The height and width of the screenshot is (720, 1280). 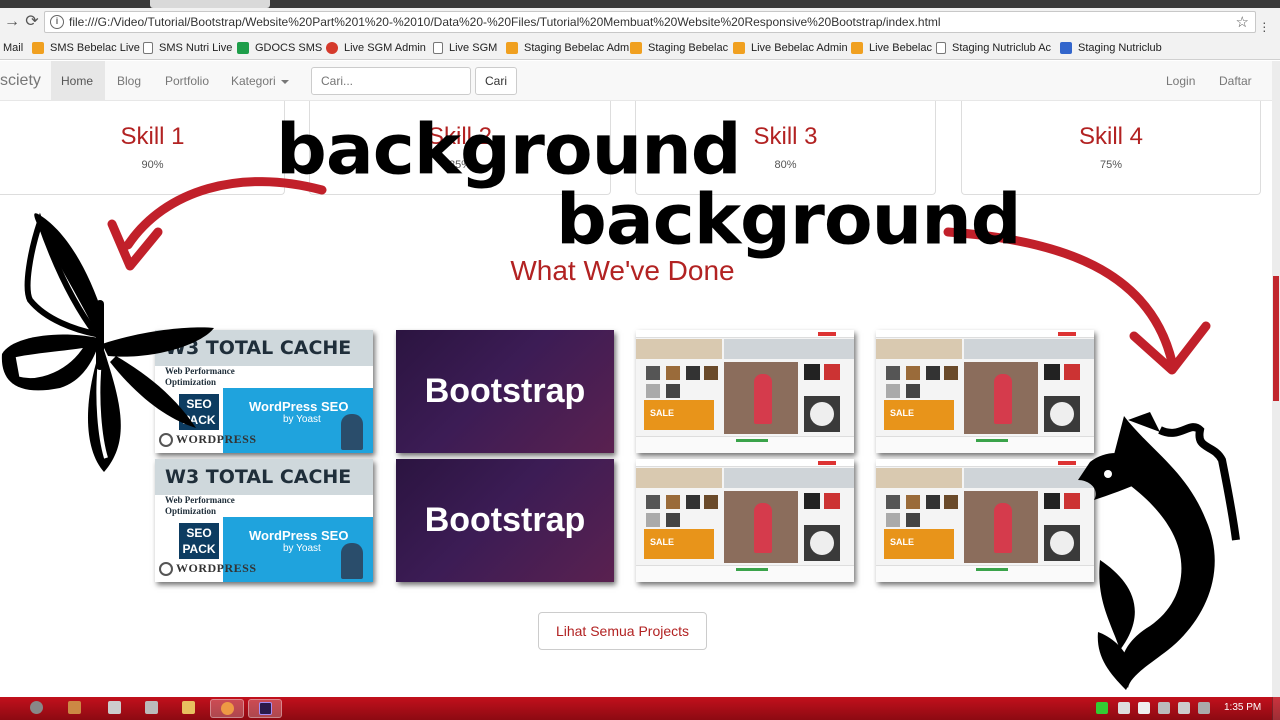 I want to click on taskbar-premiere, so click(x=265, y=708).